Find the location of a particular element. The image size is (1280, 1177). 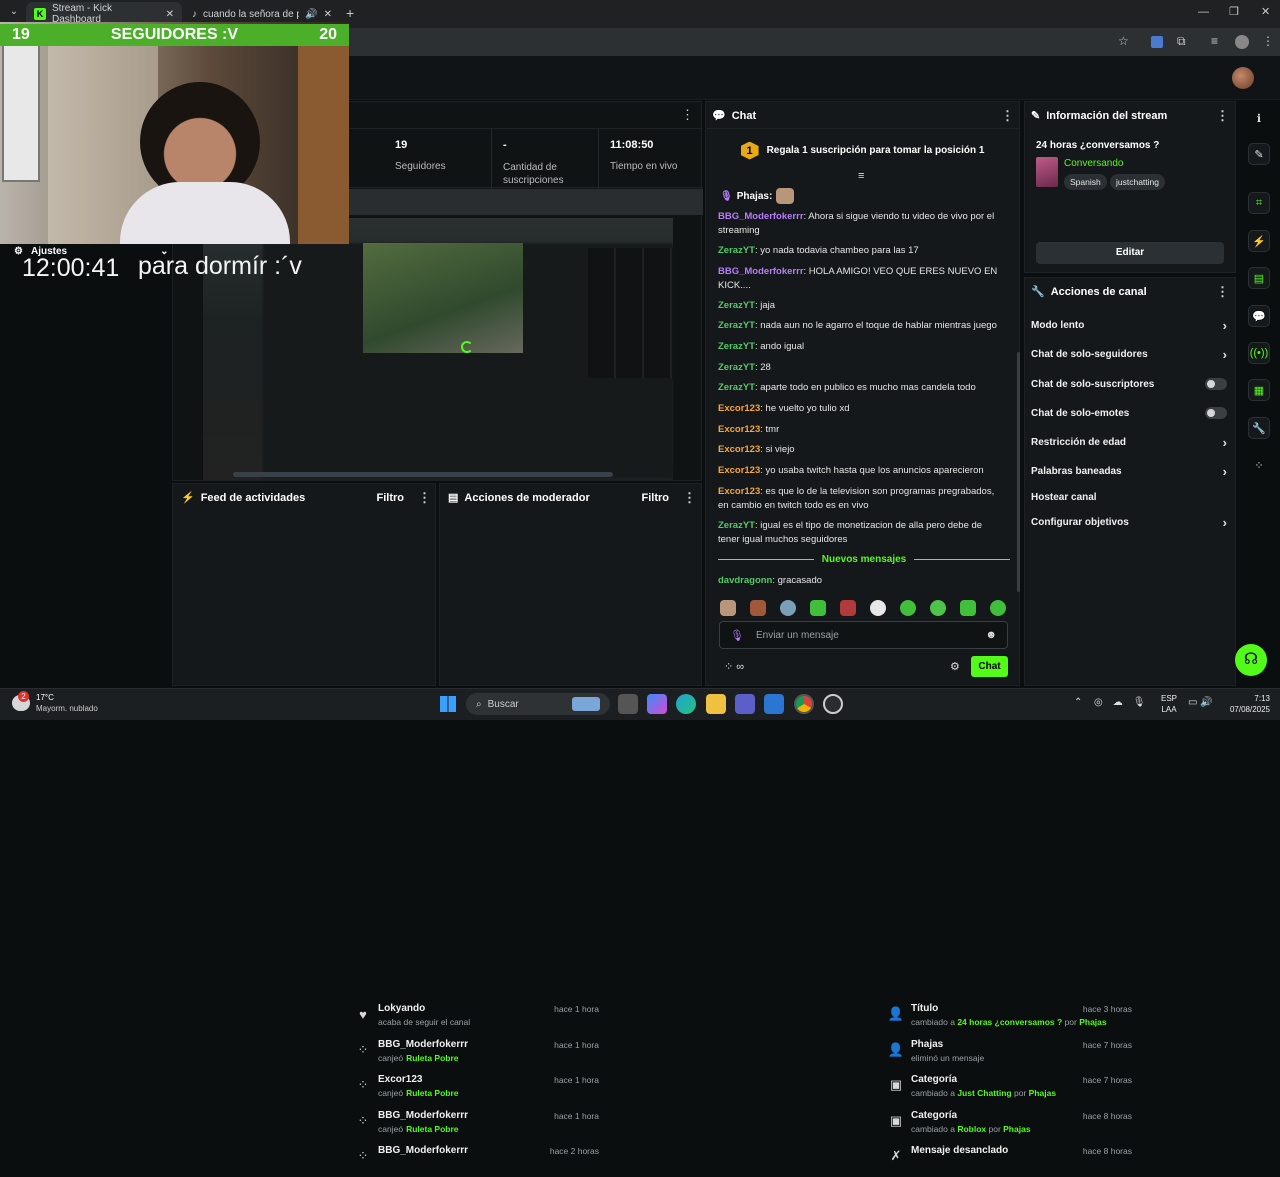

video-progress-bar is located at coordinates (423, 474).